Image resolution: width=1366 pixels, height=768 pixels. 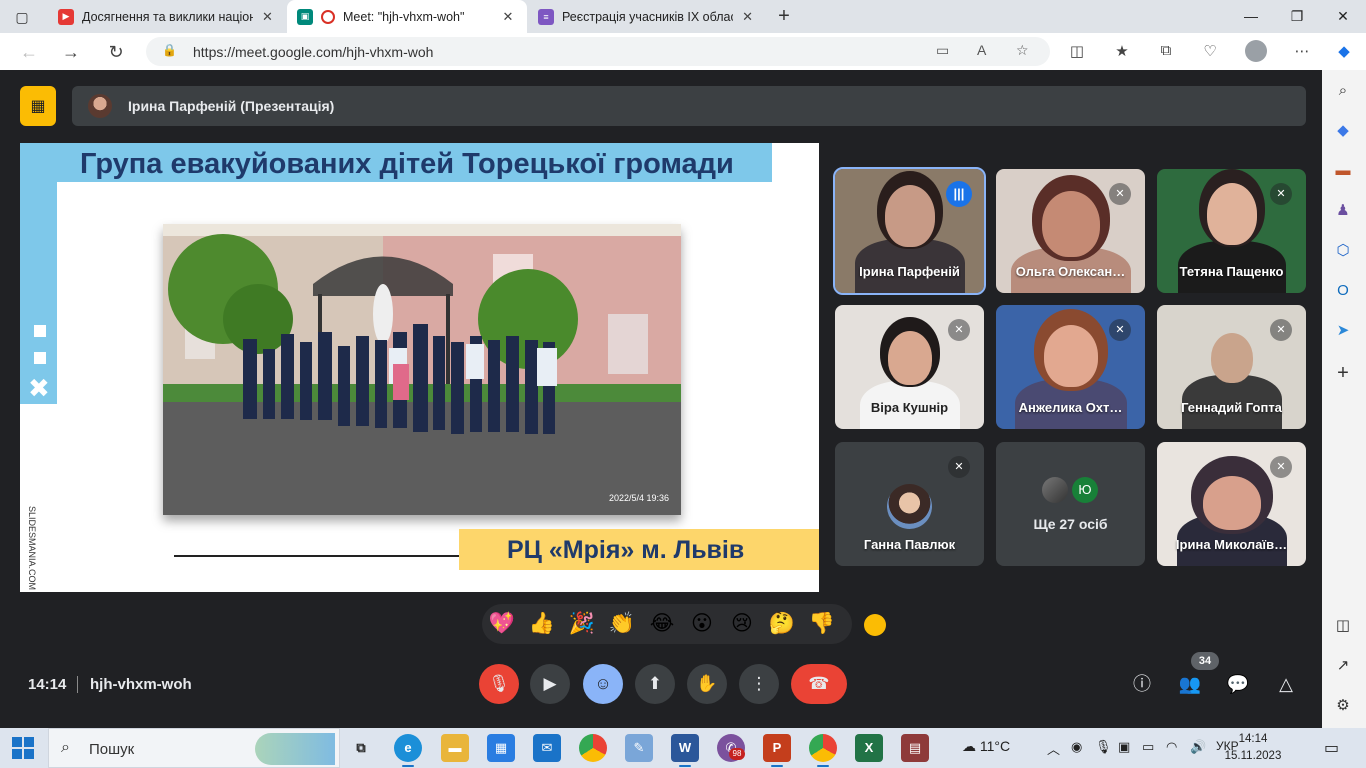 I want to click on more-options-button: ⋮, so click(x=759, y=684).